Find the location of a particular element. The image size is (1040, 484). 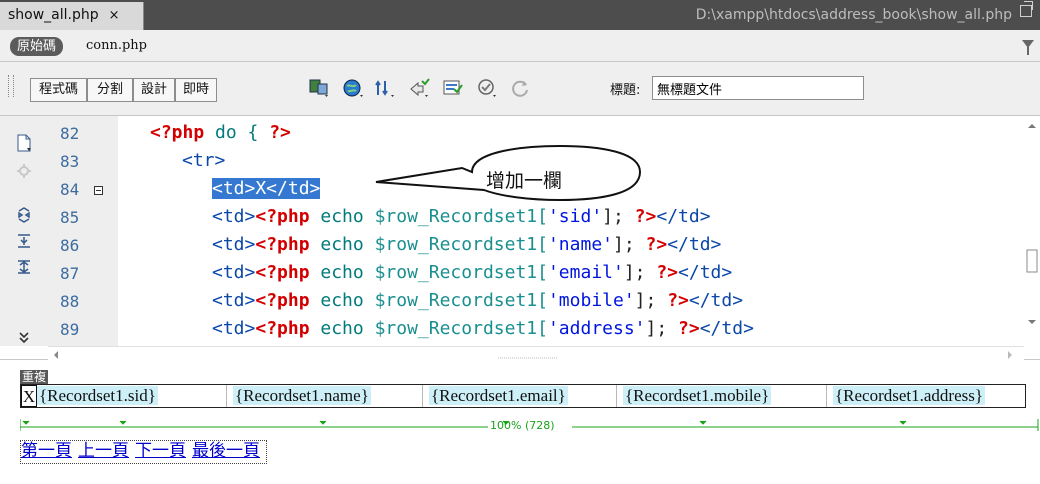

callout-bubble is located at coordinates (508, 173).